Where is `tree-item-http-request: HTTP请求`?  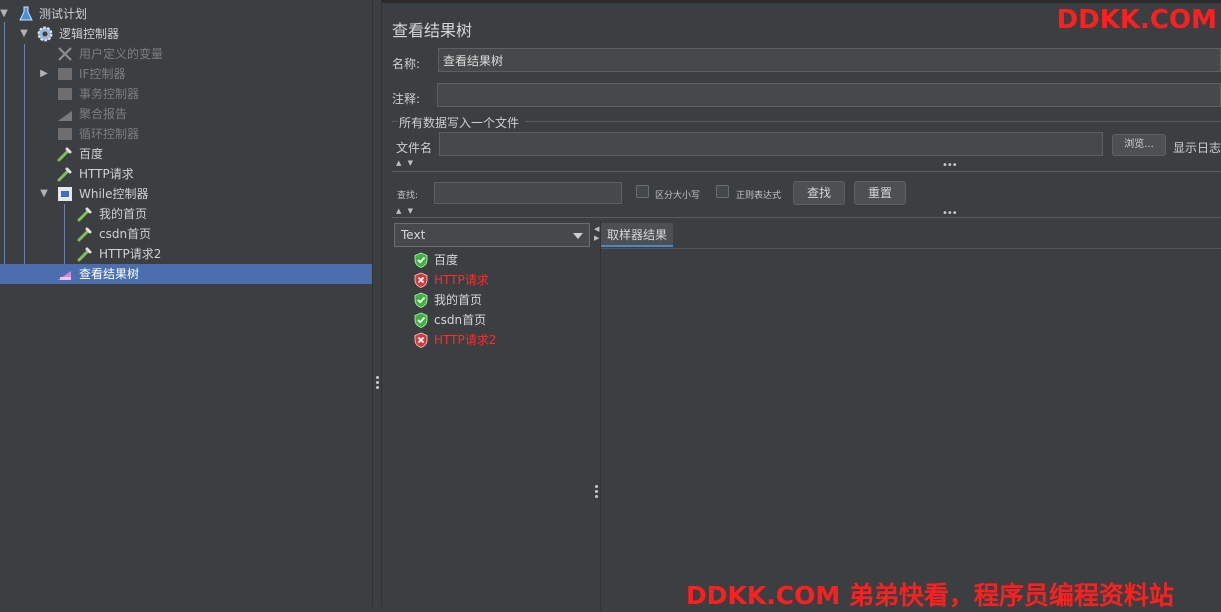 tree-item-http-request: HTTP请求 is located at coordinates (186, 174).